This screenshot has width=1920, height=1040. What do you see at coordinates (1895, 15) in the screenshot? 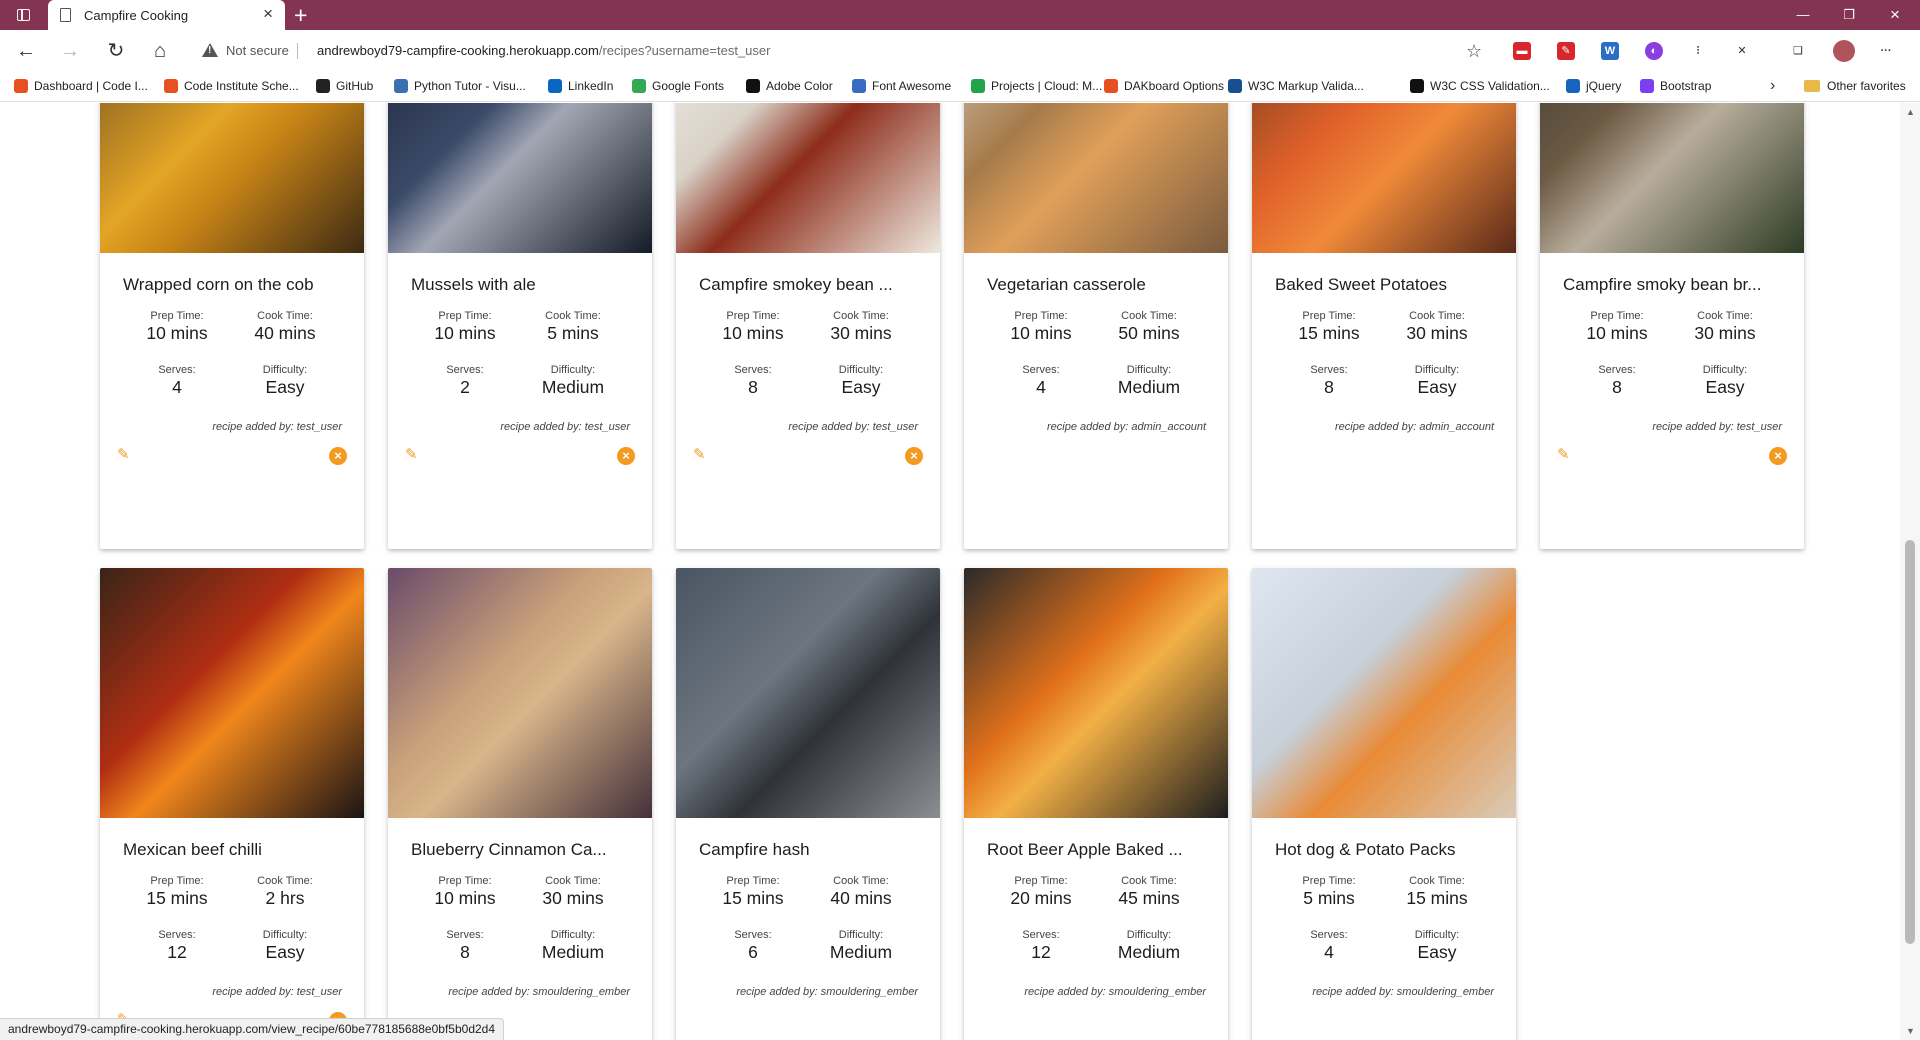
I see `close-window-button: ×` at bounding box center [1895, 15].